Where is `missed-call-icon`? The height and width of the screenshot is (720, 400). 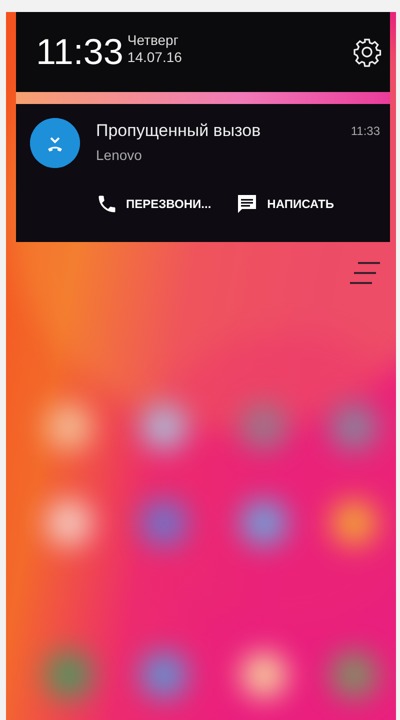
missed-call-icon is located at coordinates (55, 143).